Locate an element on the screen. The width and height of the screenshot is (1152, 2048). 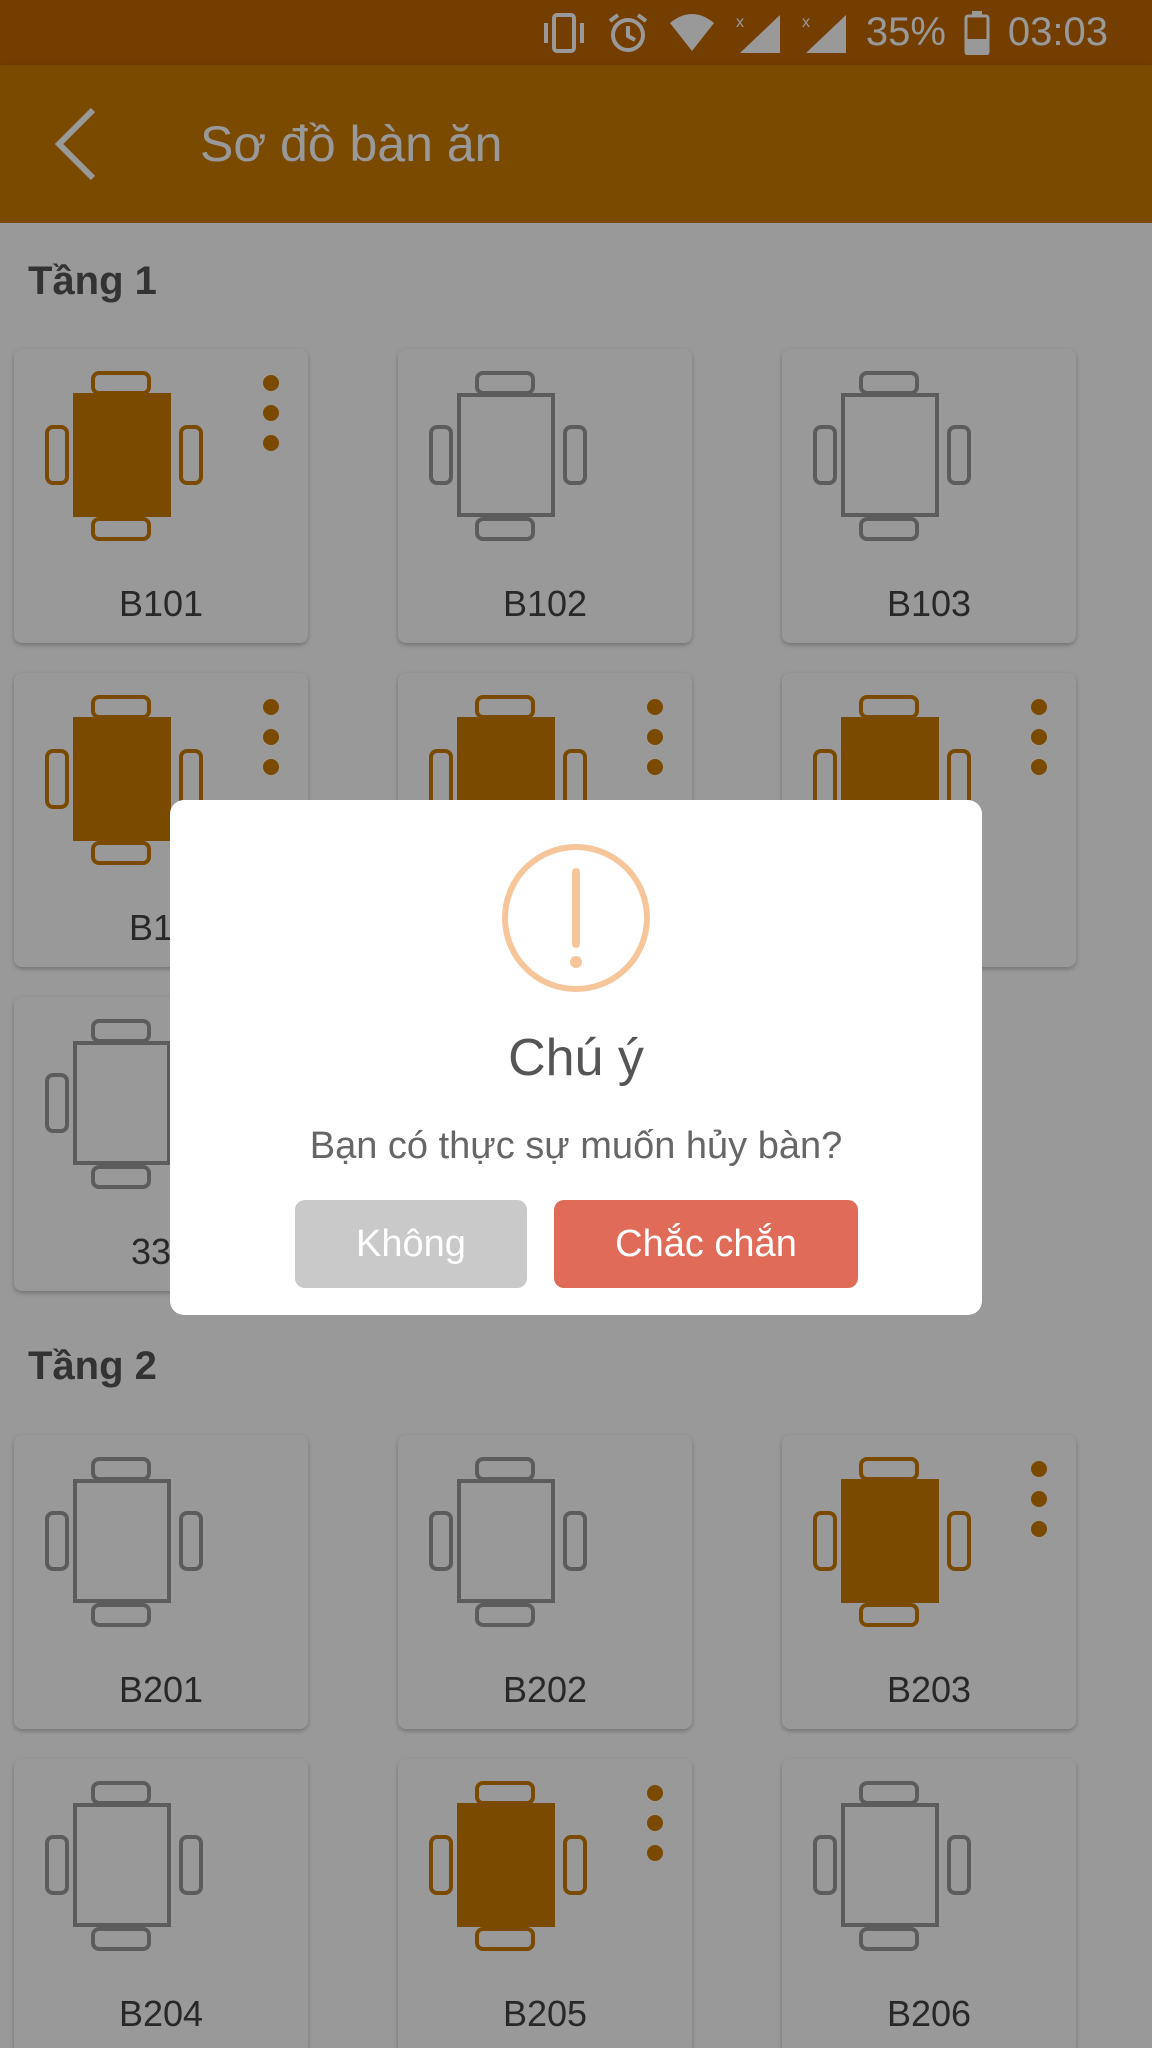
dialog-title: Chú ý is located at coordinates (576, 1058).